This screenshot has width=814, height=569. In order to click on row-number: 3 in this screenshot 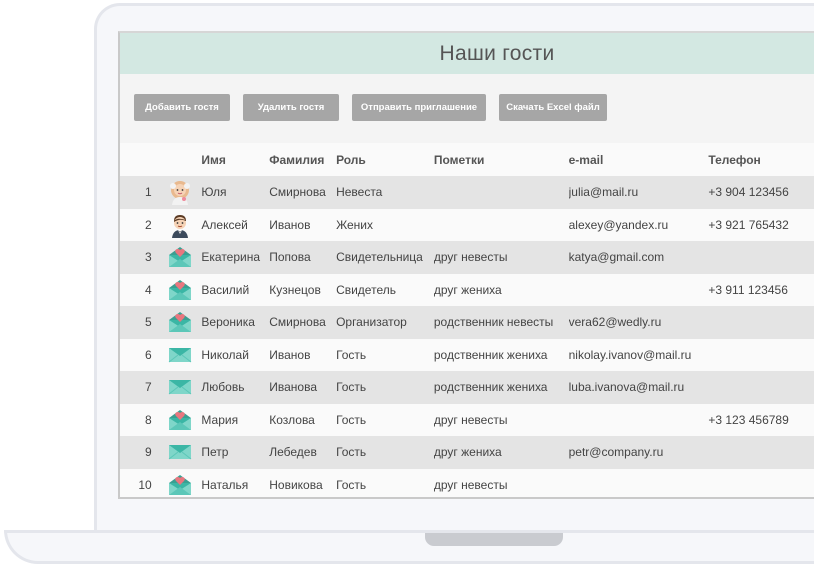, I will do `click(139, 257)`.